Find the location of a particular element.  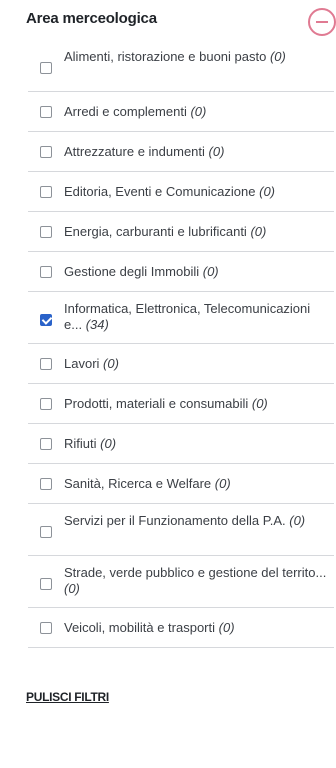

item-label: Prodotti, materiali e consumabili is located at coordinates (156, 403).